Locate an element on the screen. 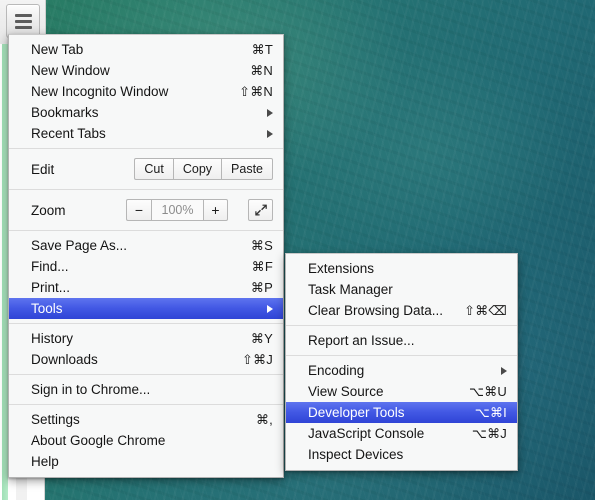 This screenshot has height=500, width=595. fullscreen-button is located at coordinates (260, 210).